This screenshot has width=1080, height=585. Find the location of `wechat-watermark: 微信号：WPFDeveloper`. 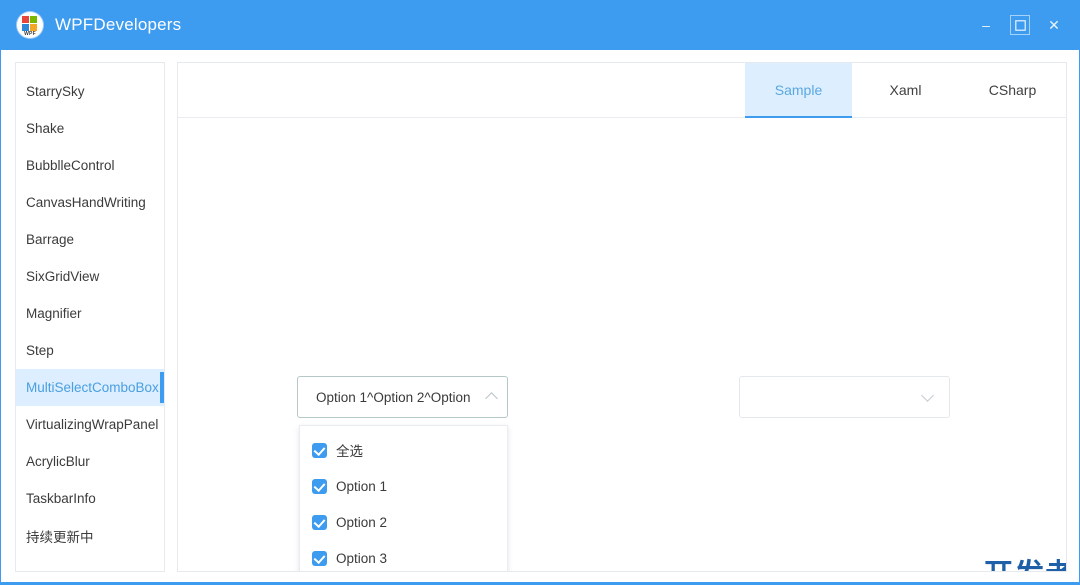

wechat-watermark: 微信号：WPFDeveloper is located at coordinates (834, 570).